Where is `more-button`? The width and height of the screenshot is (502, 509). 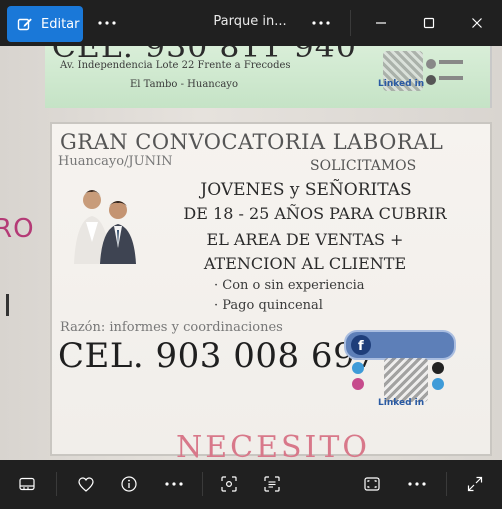
more-button is located at coordinates (174, 484).